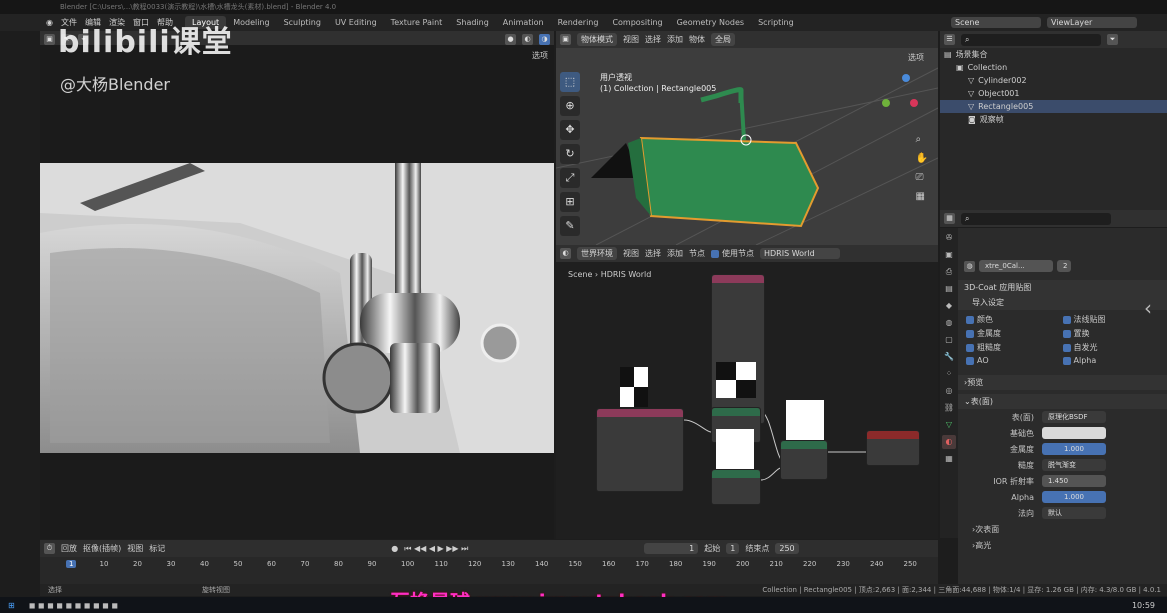  I want to click on tab-modeling: Modeling, so click(251, 22).